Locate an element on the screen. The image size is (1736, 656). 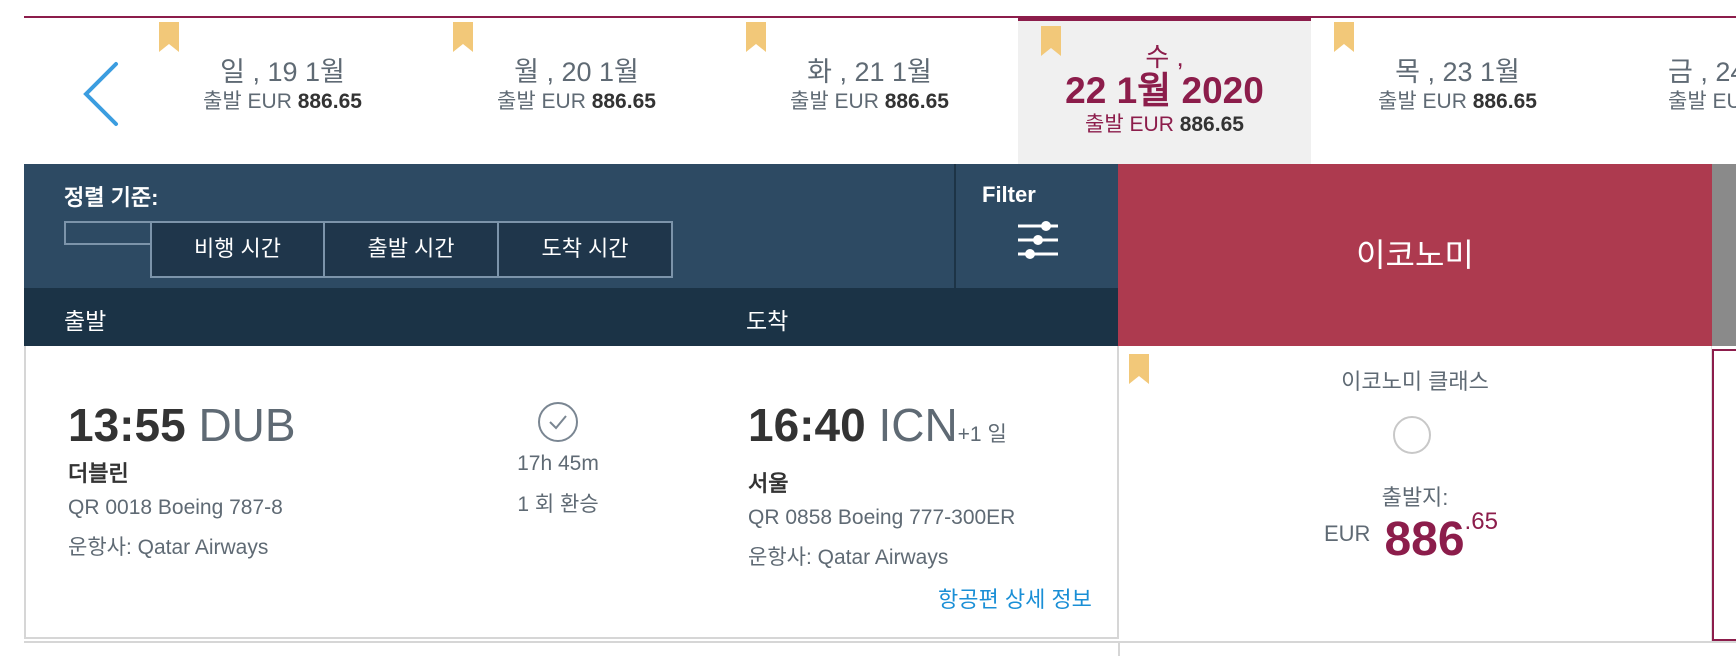
sort-title: 정렬 기준: is located at coordinates (111, 197).